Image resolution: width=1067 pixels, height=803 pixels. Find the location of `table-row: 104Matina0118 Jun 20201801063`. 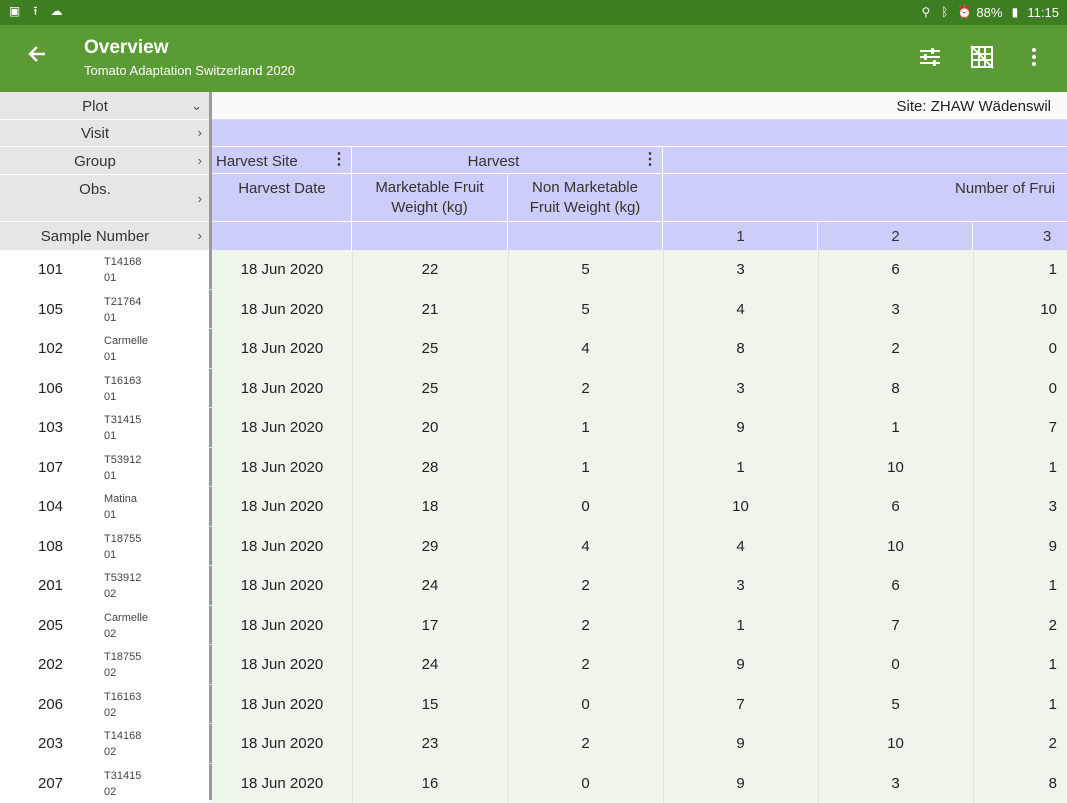

table-row: 104Matina0118 Jun 20201801063 is located at coordinates (533, 507).